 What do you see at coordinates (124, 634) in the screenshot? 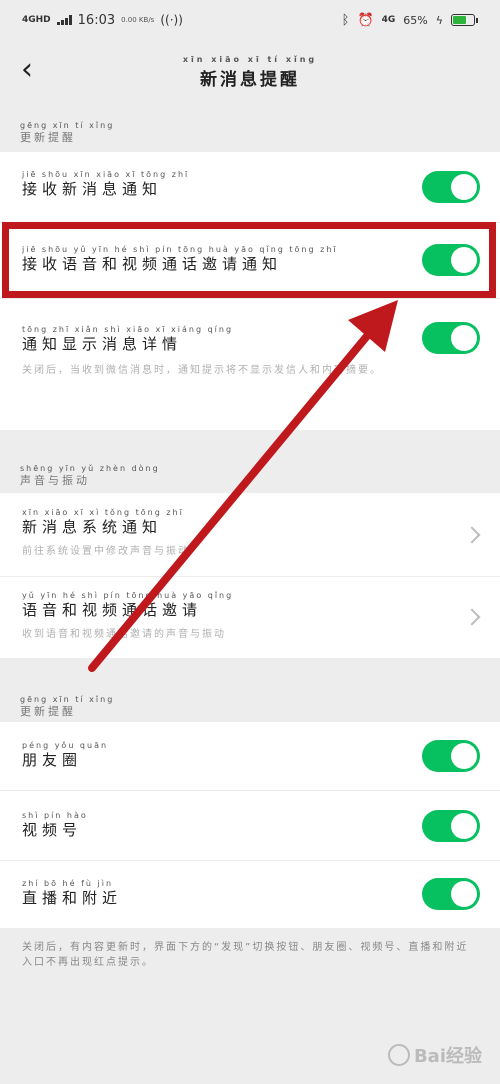
I see `setting-description: 收到语音和视频通话邀请的声音与振动` at bounding box center [124, 634].